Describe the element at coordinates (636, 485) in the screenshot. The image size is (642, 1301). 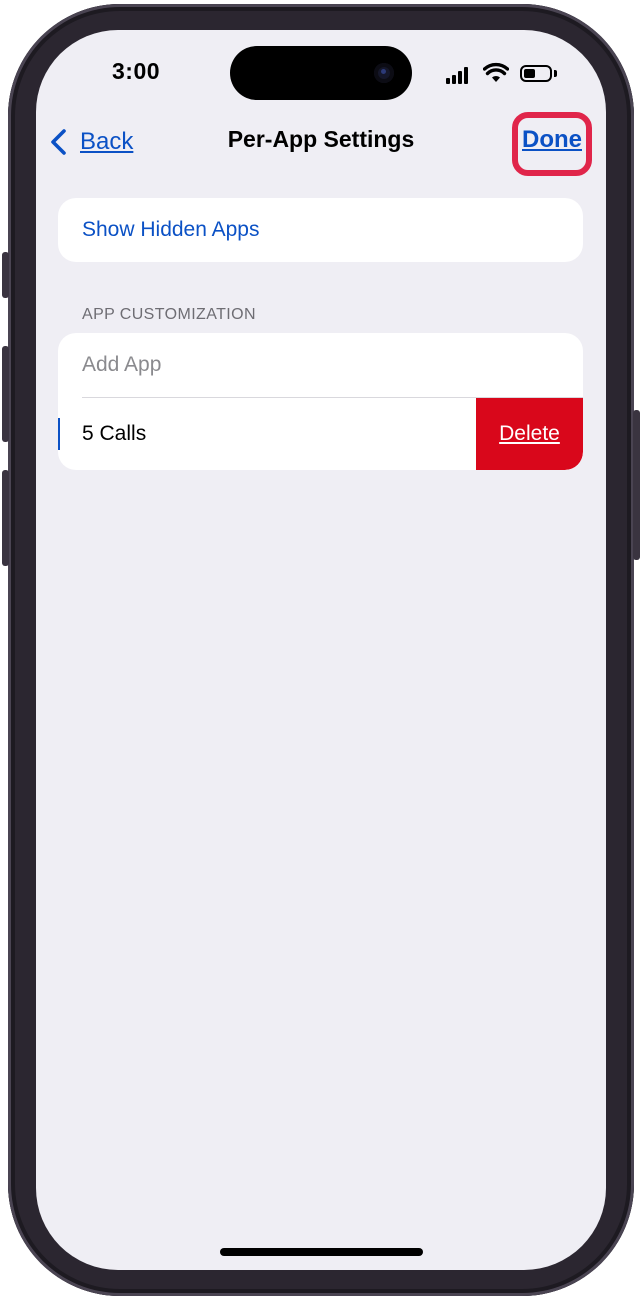
I see `power-button` at that location.